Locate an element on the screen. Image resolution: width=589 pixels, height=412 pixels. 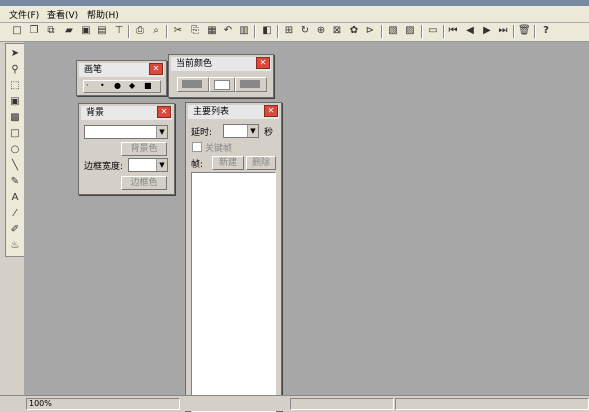
zoom-icon: ⚲ is located at coordinates (15, 70).